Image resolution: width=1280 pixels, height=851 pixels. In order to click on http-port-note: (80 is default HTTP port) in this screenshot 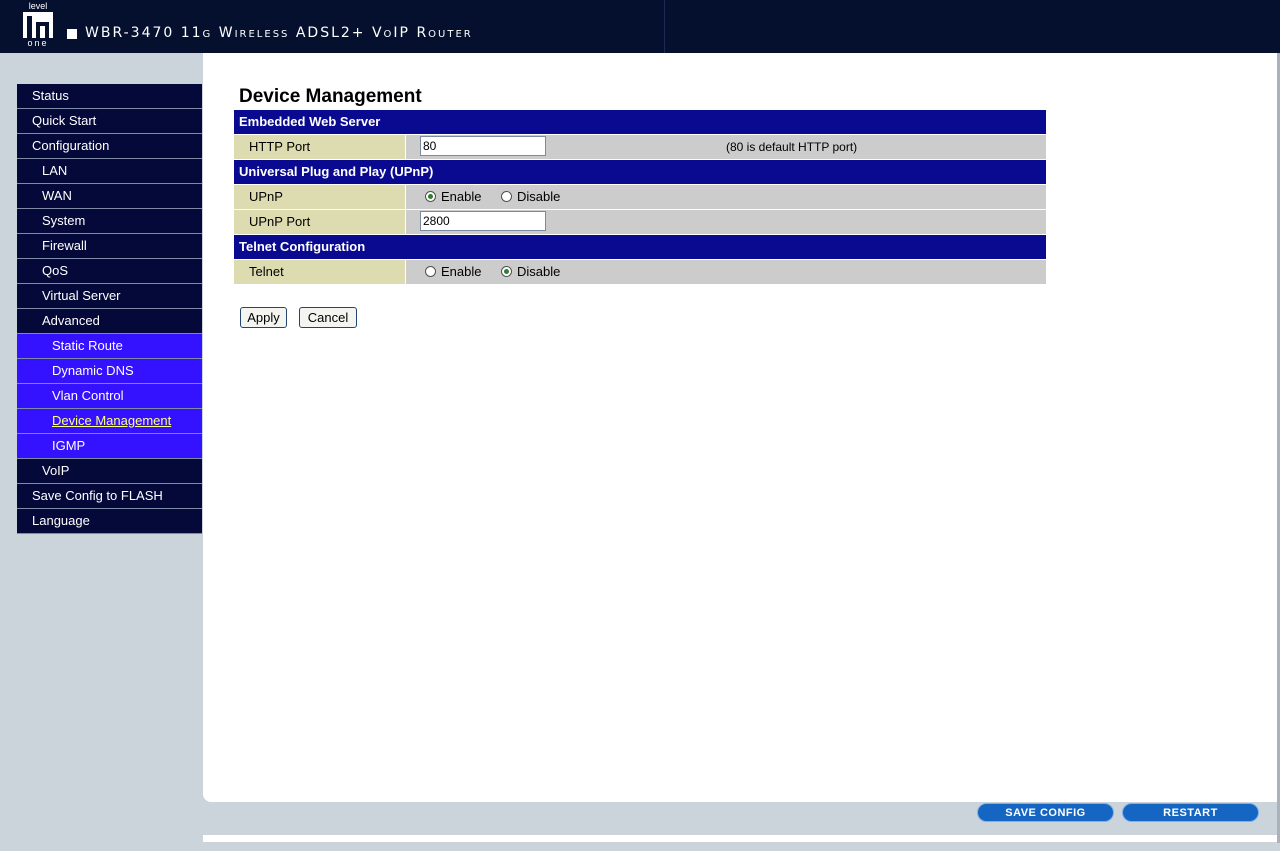, I will do `click(792, 147)`.